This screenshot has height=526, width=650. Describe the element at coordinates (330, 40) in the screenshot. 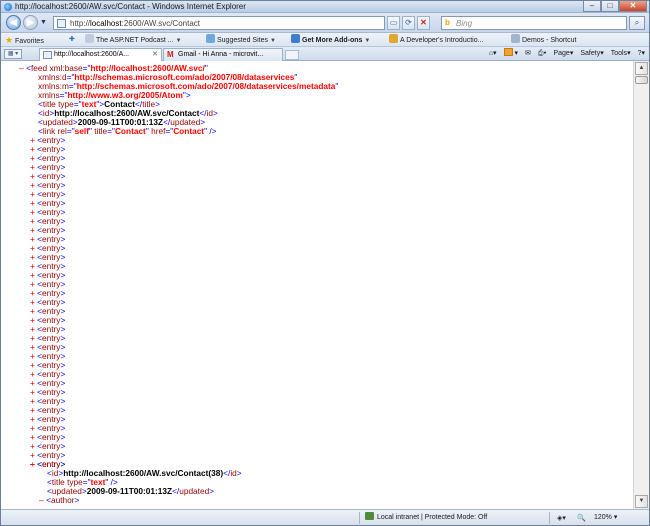

I see `favorite-item-get-more-addons: Get More Add-ons ▼` at that location.